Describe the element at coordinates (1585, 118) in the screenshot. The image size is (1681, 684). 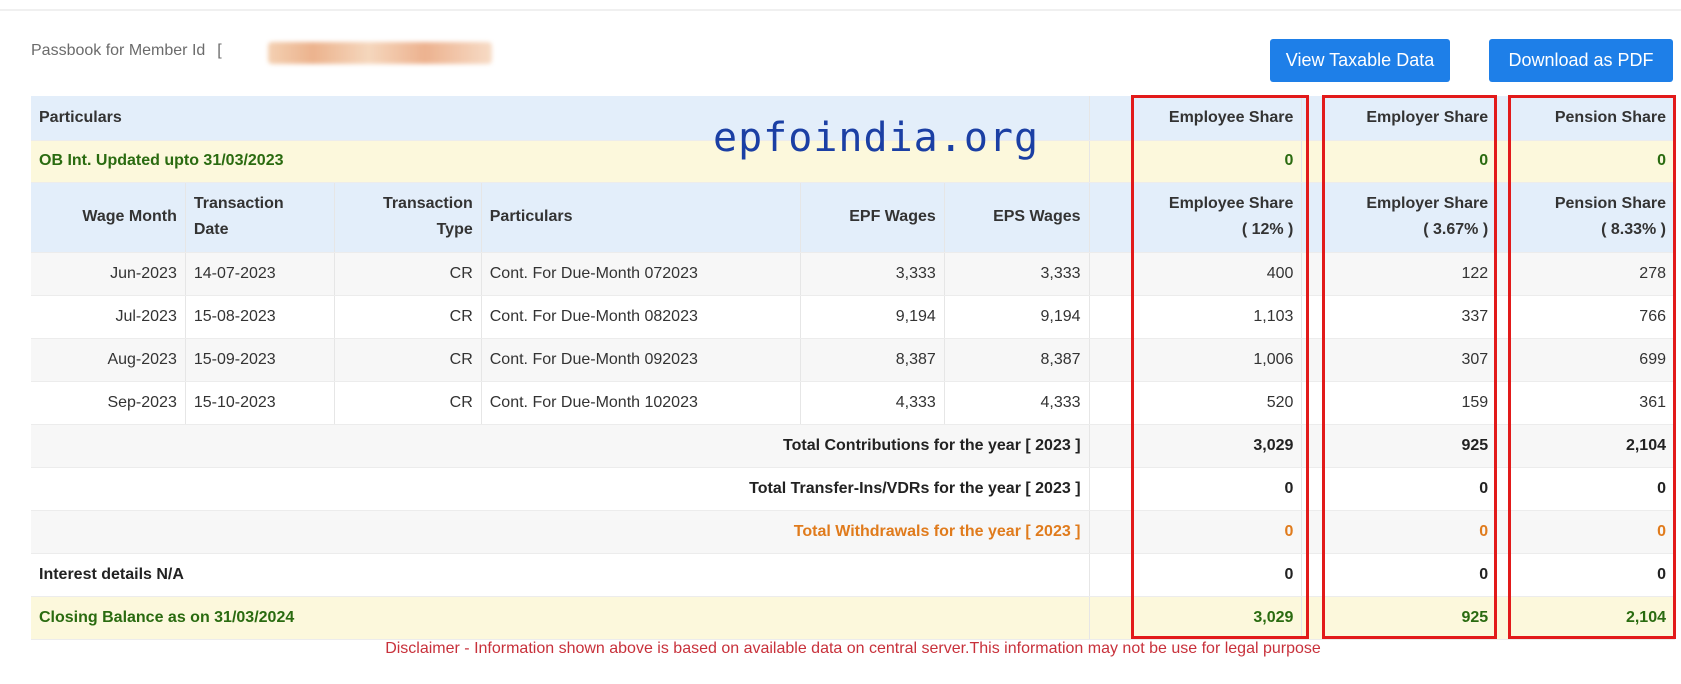
I see `pension-share-header: Pension Share` at that location.